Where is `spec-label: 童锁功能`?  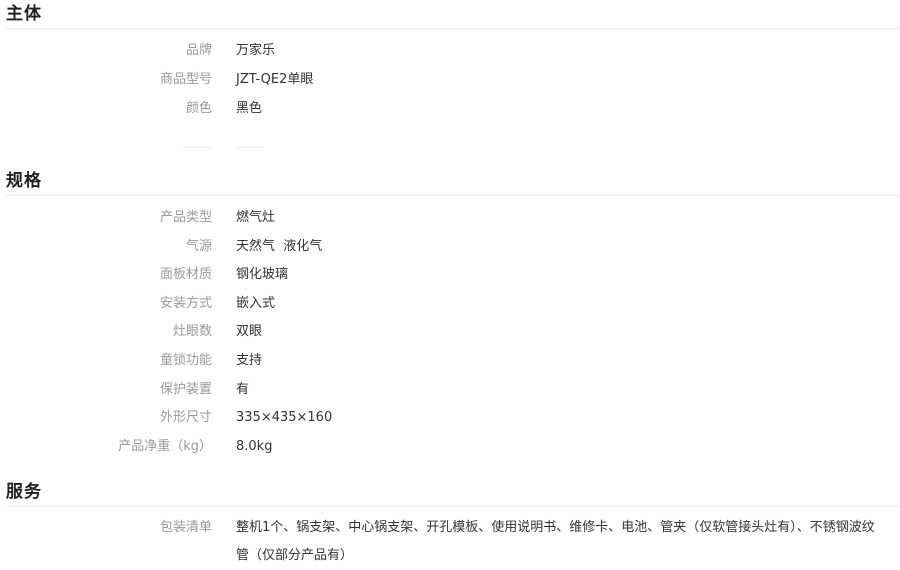 spec-label: 童锁功能 is located at coordinates (185, 360).